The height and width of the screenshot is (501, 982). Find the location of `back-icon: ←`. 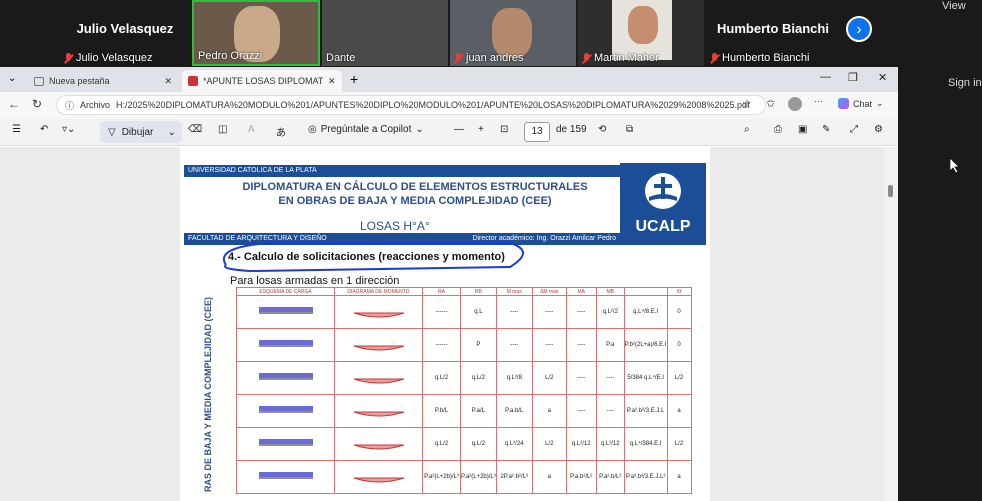

back-icon: ← is located at coordinates (14, 104).